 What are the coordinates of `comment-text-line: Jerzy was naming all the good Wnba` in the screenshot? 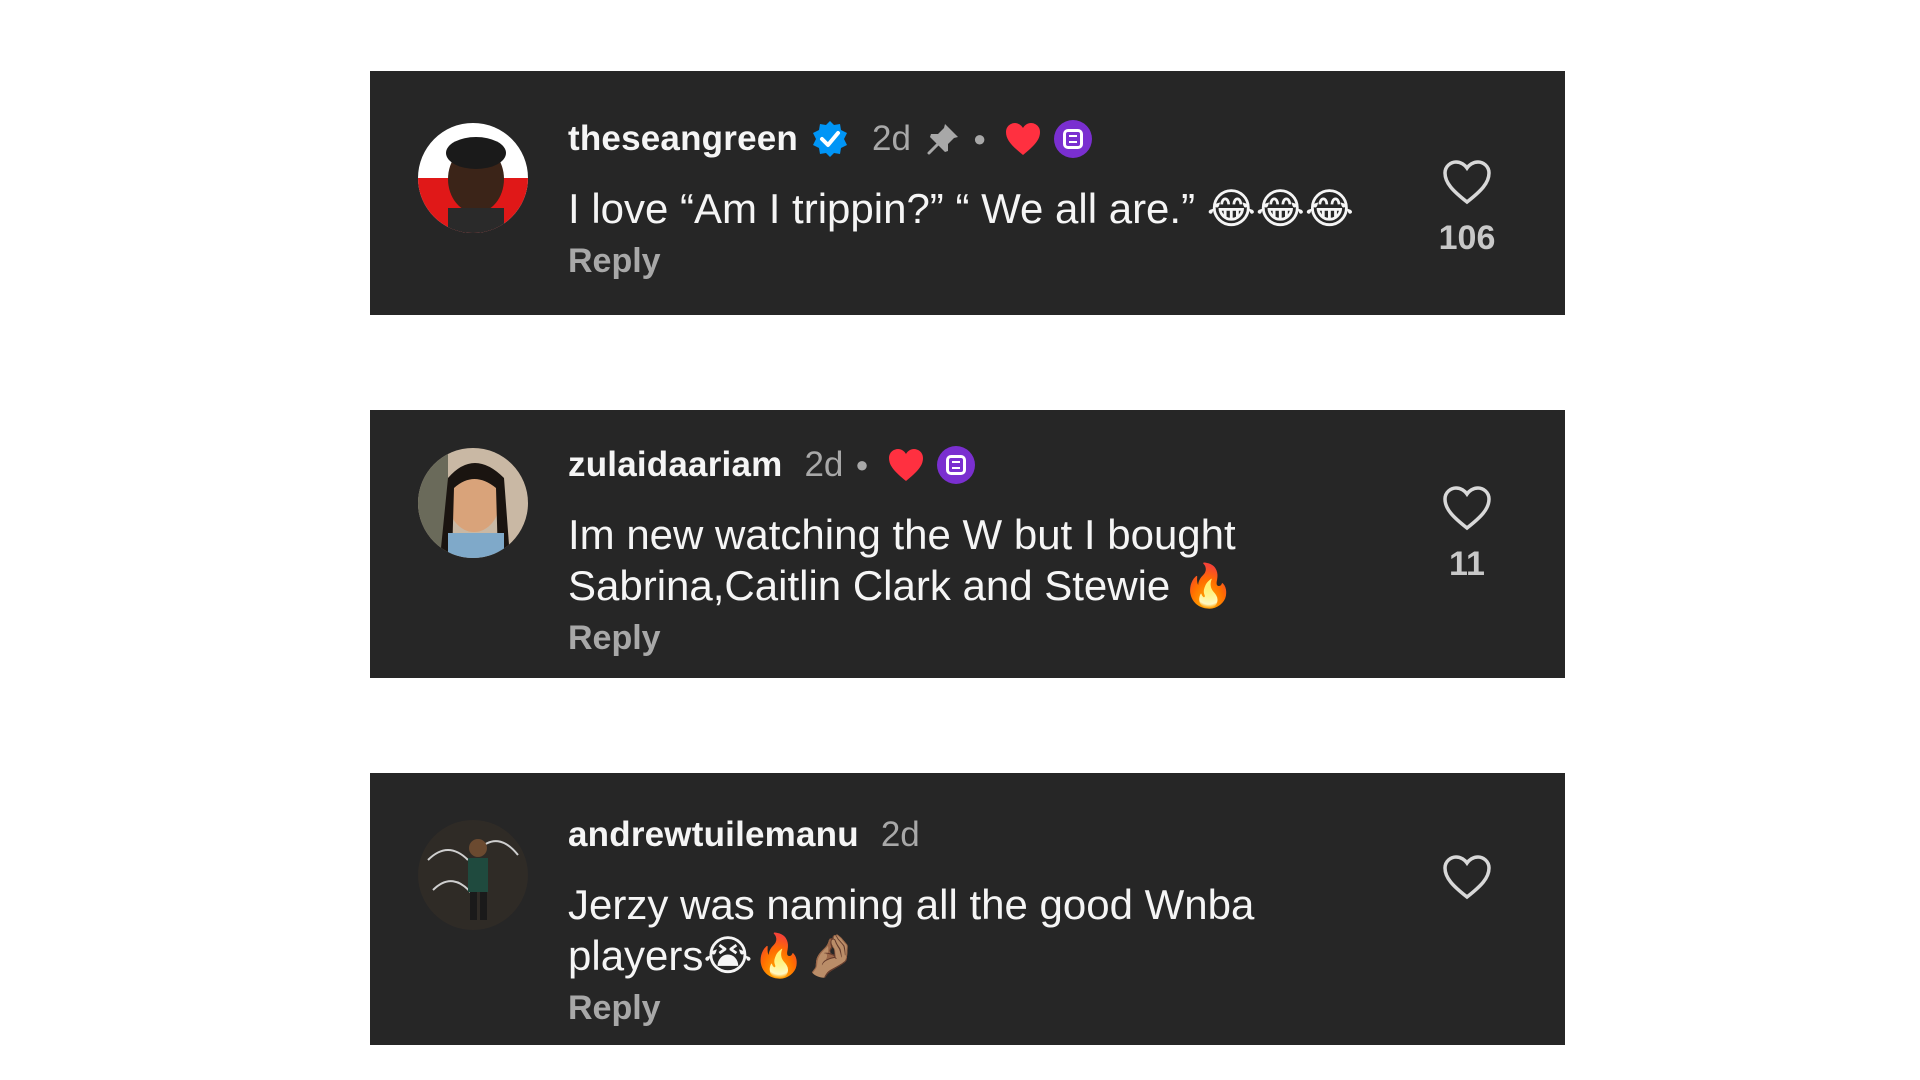 It's located at (911, 904).